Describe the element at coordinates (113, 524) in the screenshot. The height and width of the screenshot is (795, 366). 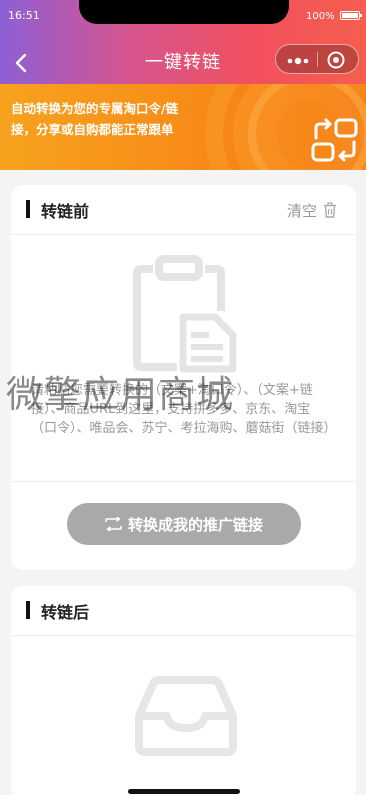
I see `swap-arrows-icon` at that location.